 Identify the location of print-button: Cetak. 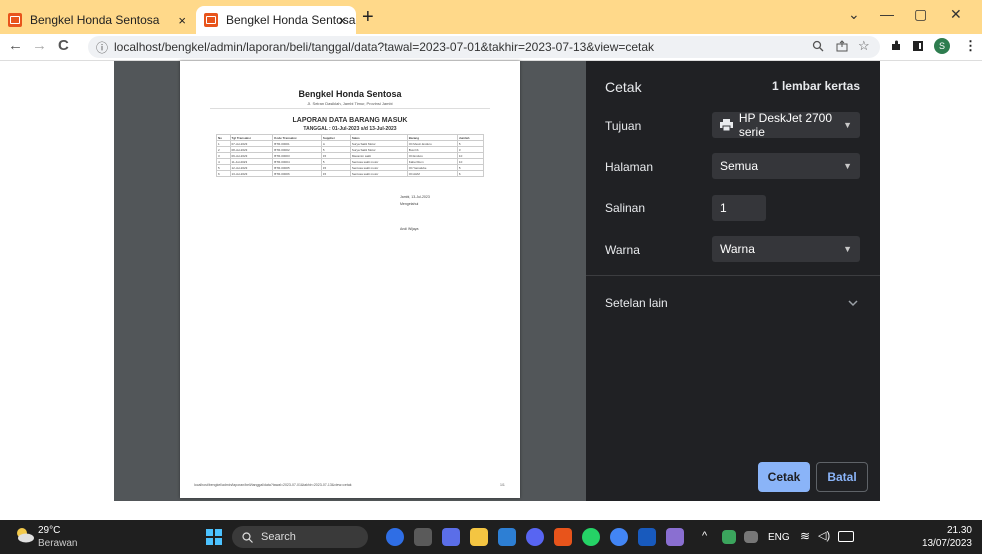
(784, 477).